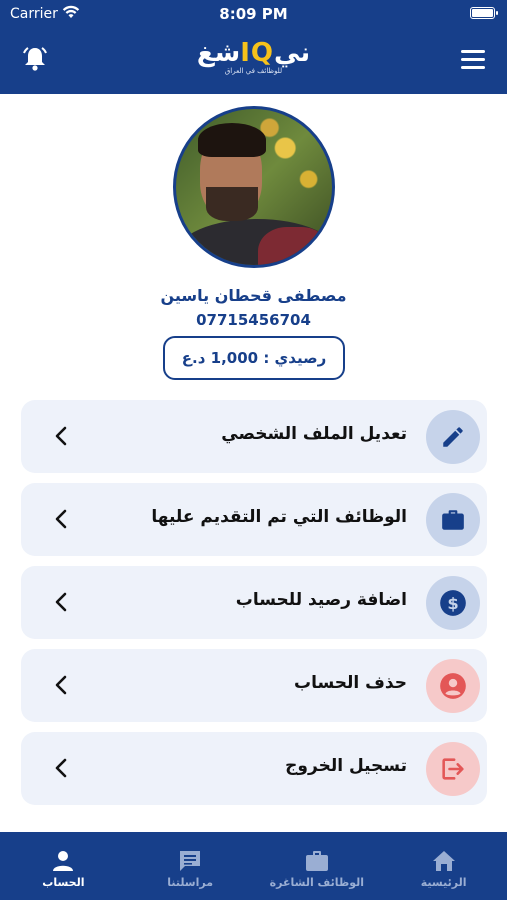 Image resolution: width=507 pixels, height=900 pixels. What do you see at coordinates (254, 768) in the screenshot?
I see `menu-item-logout: تسجيل الخروج` at bounding box center [254, 768].